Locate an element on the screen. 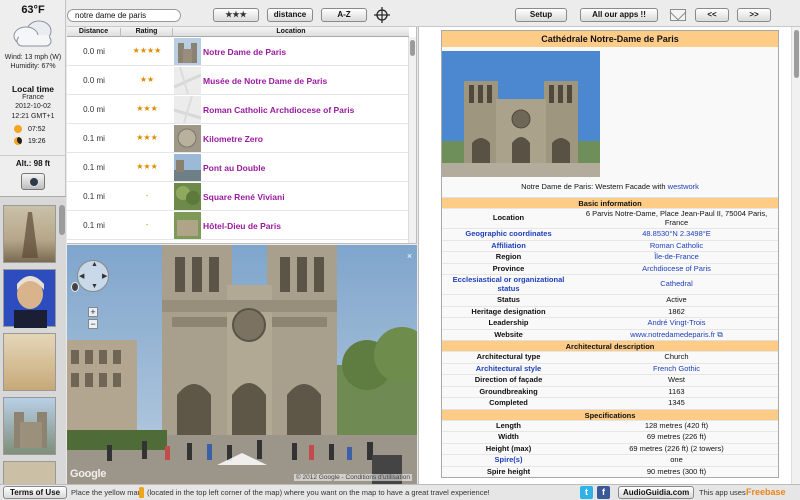  sort-by-rating-button: ★★★ is located at coordinates (236, 15).